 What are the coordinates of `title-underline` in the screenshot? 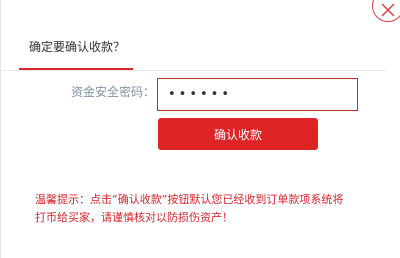 It's located at (76, 69).